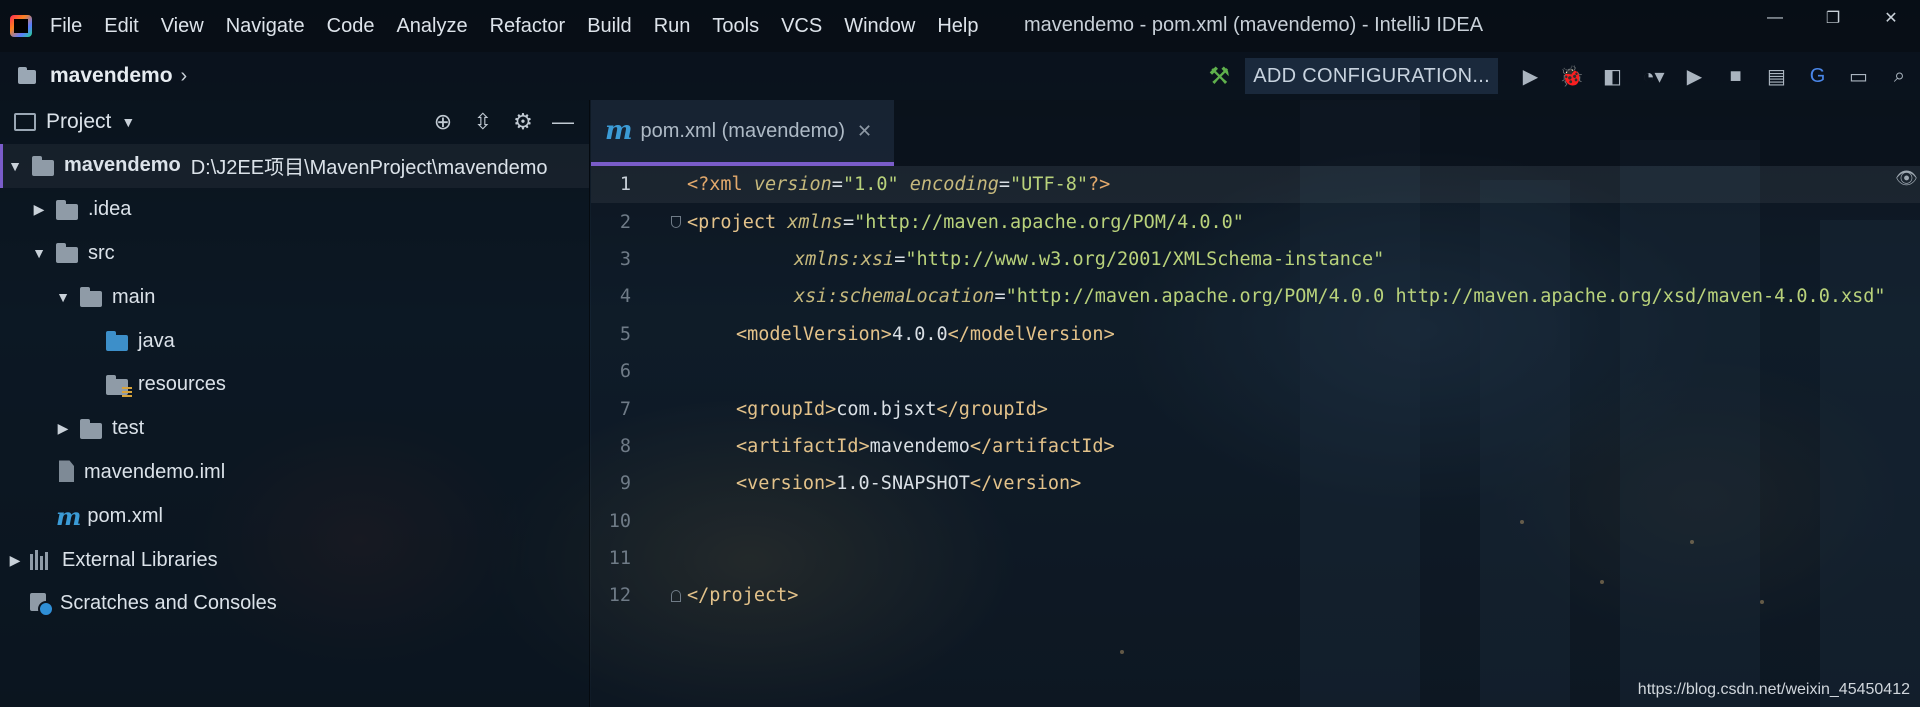 The image size is (1920, 707). Describe the element at coordinates (879, 26) in the screenshot. I see `menu-window: Window` at that location.